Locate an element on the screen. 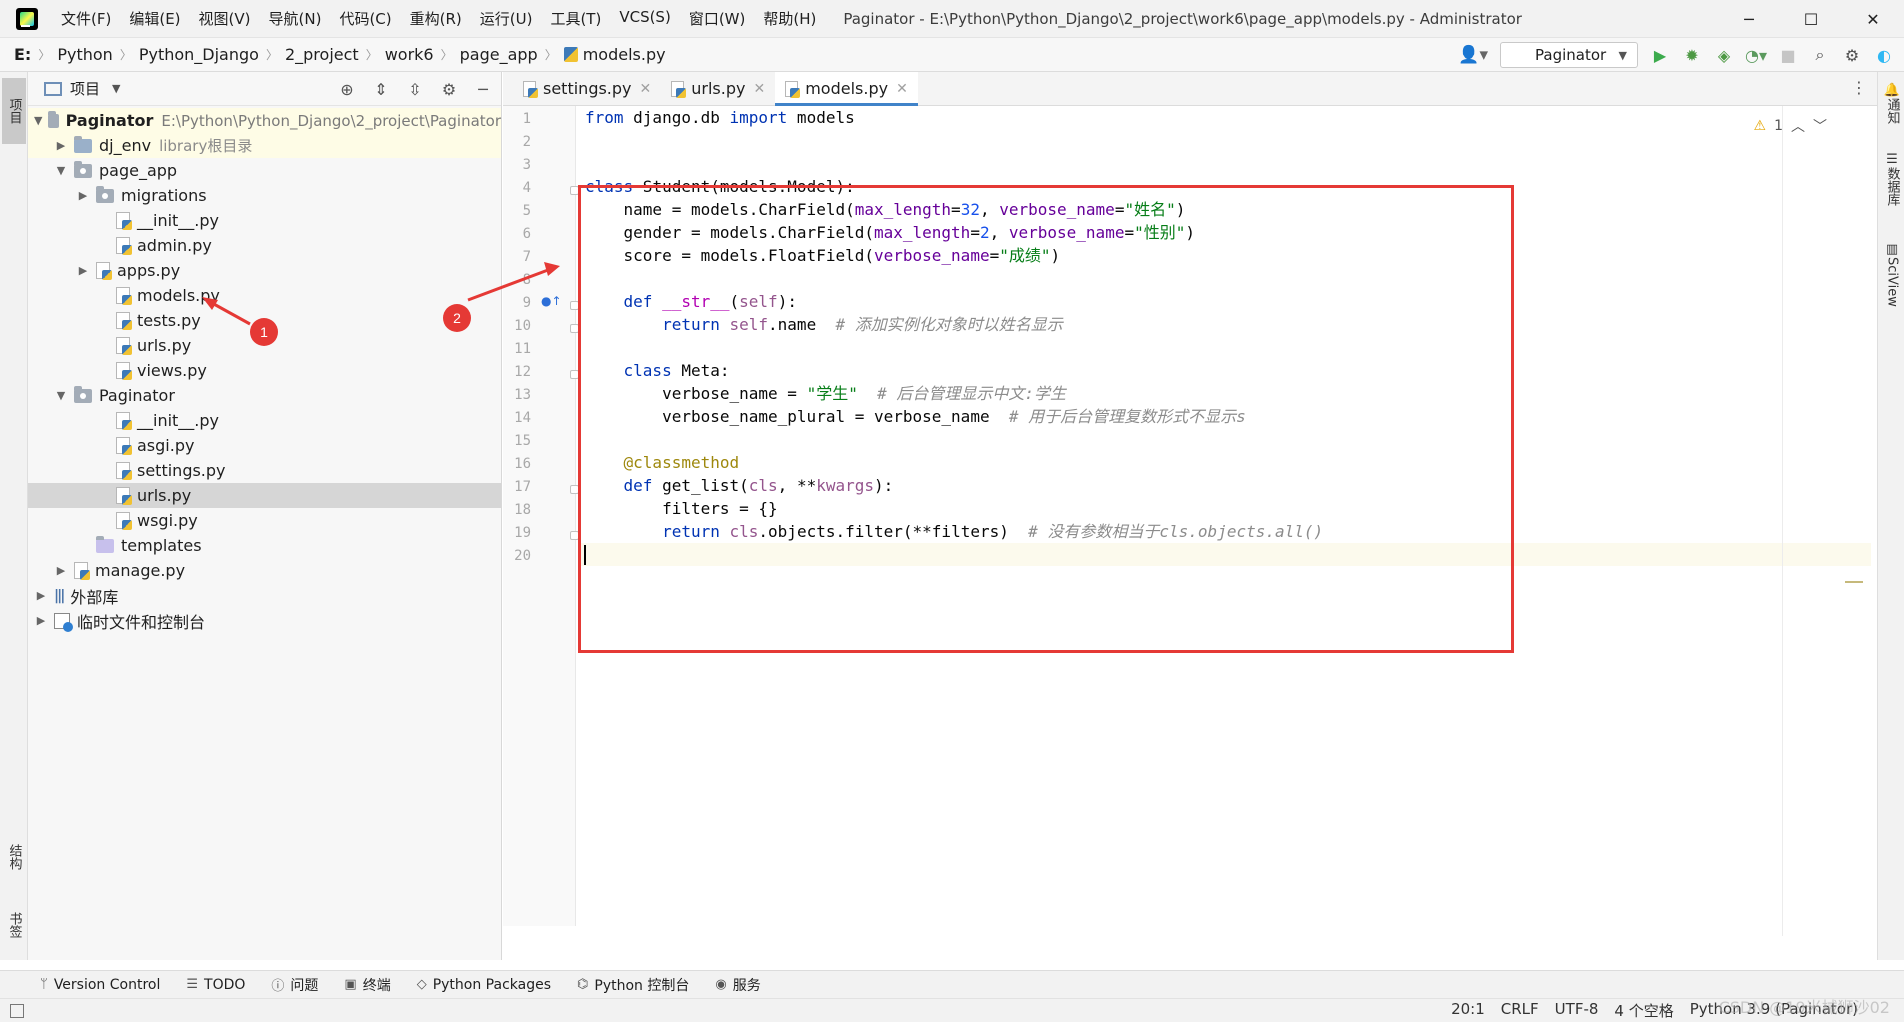 This screenshot has height=1022, width=1904. version-control-button: ᛘ Version Control is located at coordinates (100, 985).